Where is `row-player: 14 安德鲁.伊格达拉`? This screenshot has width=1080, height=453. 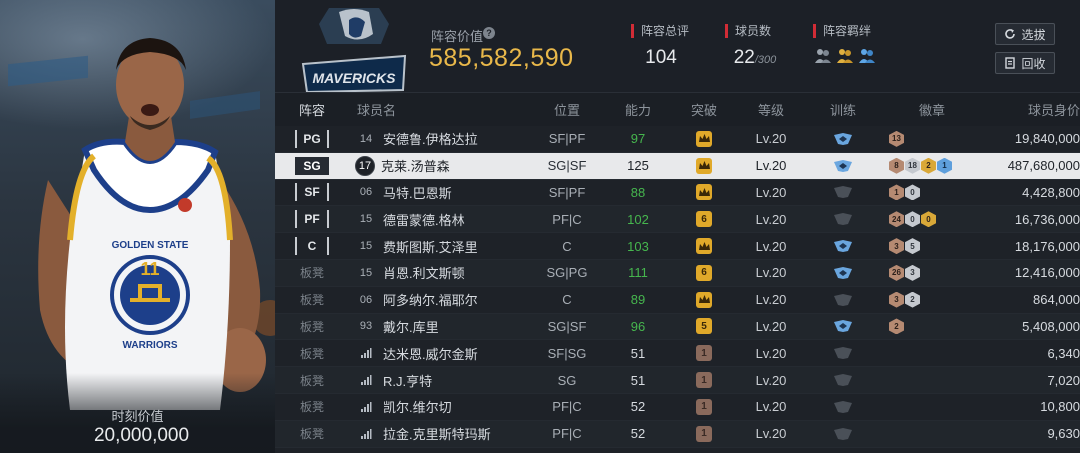
row-player: 14 安德鲁.伊格达拉 is located at coordinates (437, 139).